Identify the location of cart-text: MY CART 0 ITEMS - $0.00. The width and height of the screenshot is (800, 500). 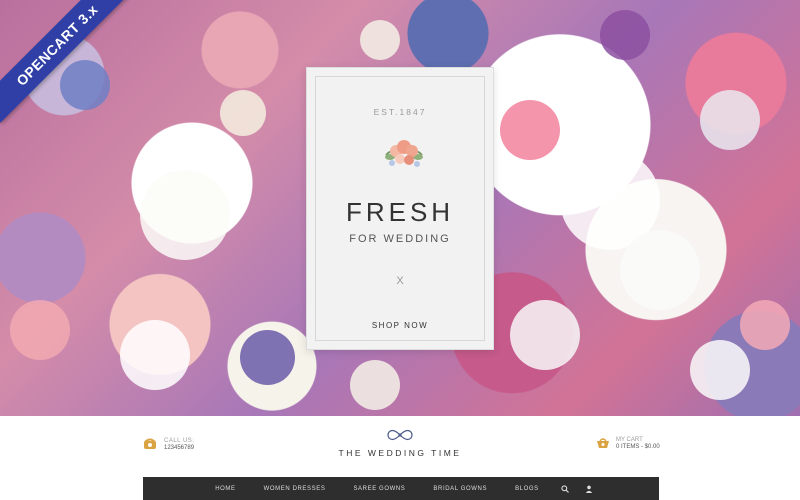
(638, 443).